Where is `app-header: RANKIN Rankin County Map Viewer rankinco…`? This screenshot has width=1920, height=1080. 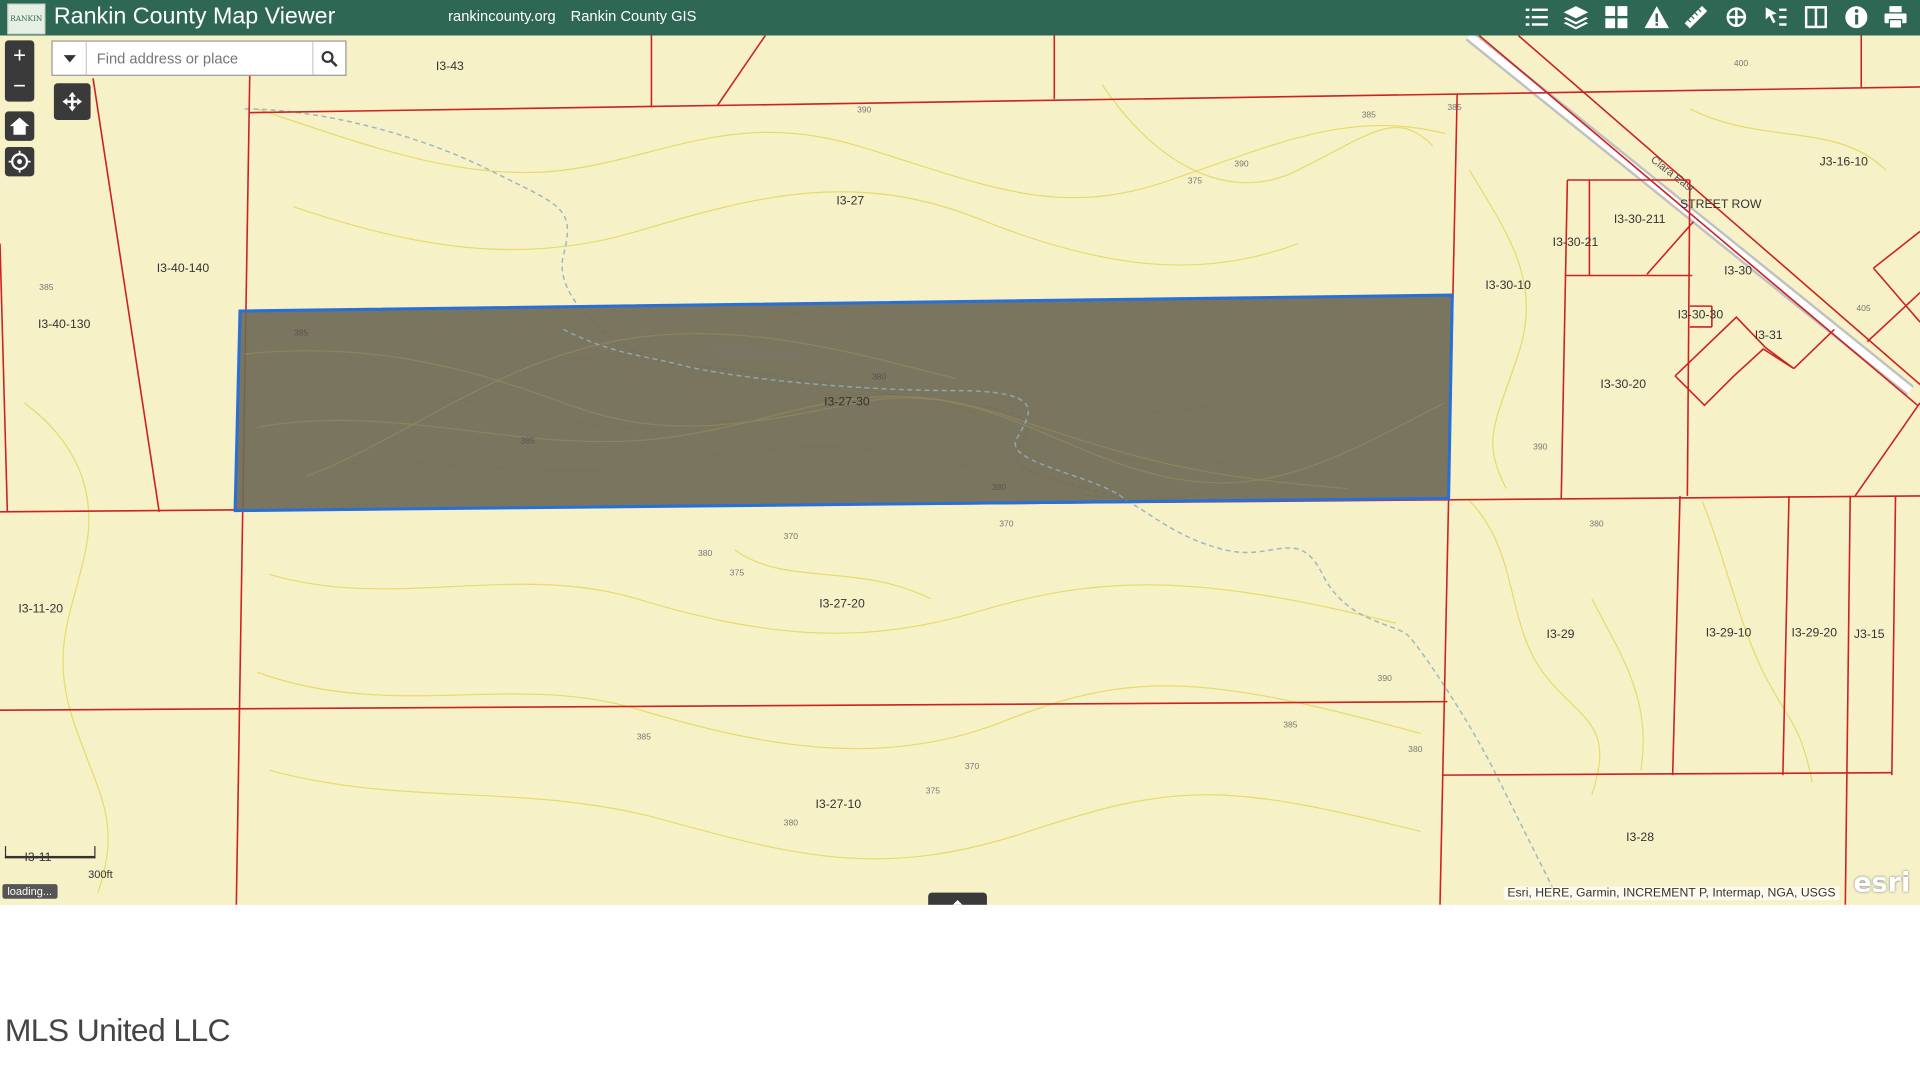 app-header: RANKIN Rankin County Map Viewer rankinco… is located at coordinates (960, 18).